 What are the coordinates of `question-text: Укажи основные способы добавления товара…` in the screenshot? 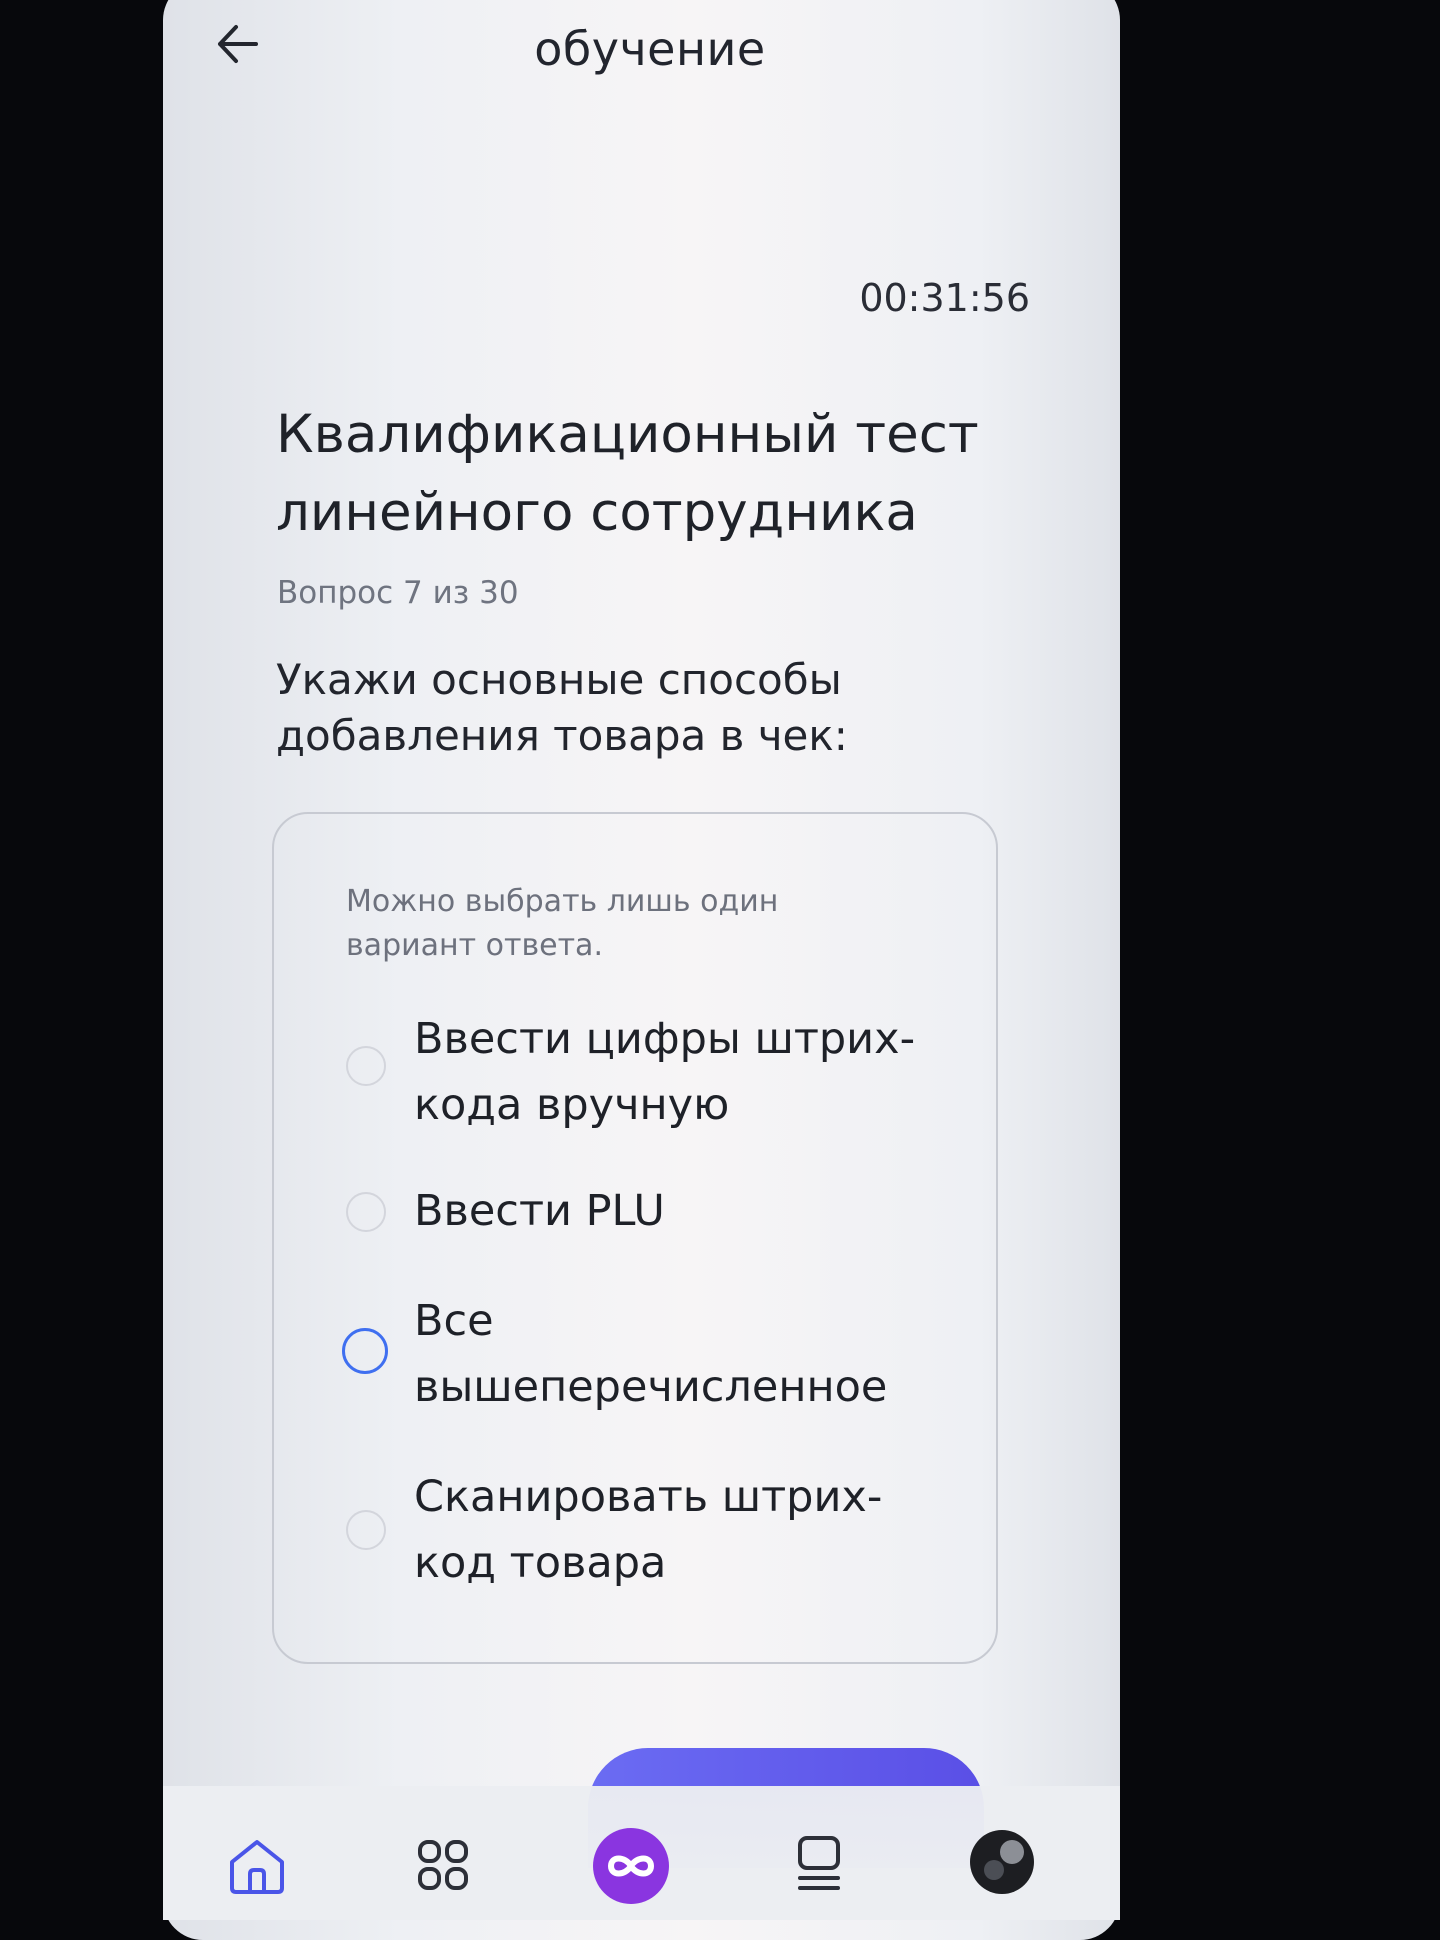 It's located at (562, 707).